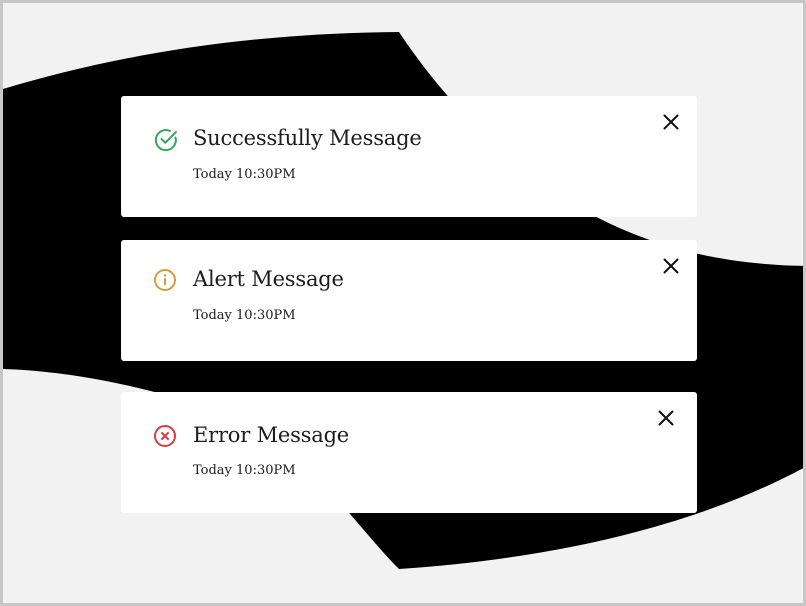 The height and width of the screenshot is (606, 806). I want to click on info-circle-icon, so click(166, 280).